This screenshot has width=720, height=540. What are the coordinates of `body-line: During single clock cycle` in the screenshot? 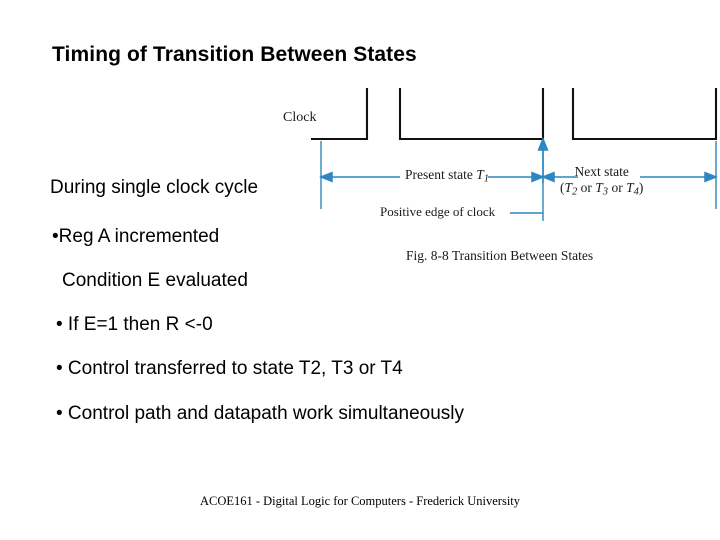 It's located at (154, 187).